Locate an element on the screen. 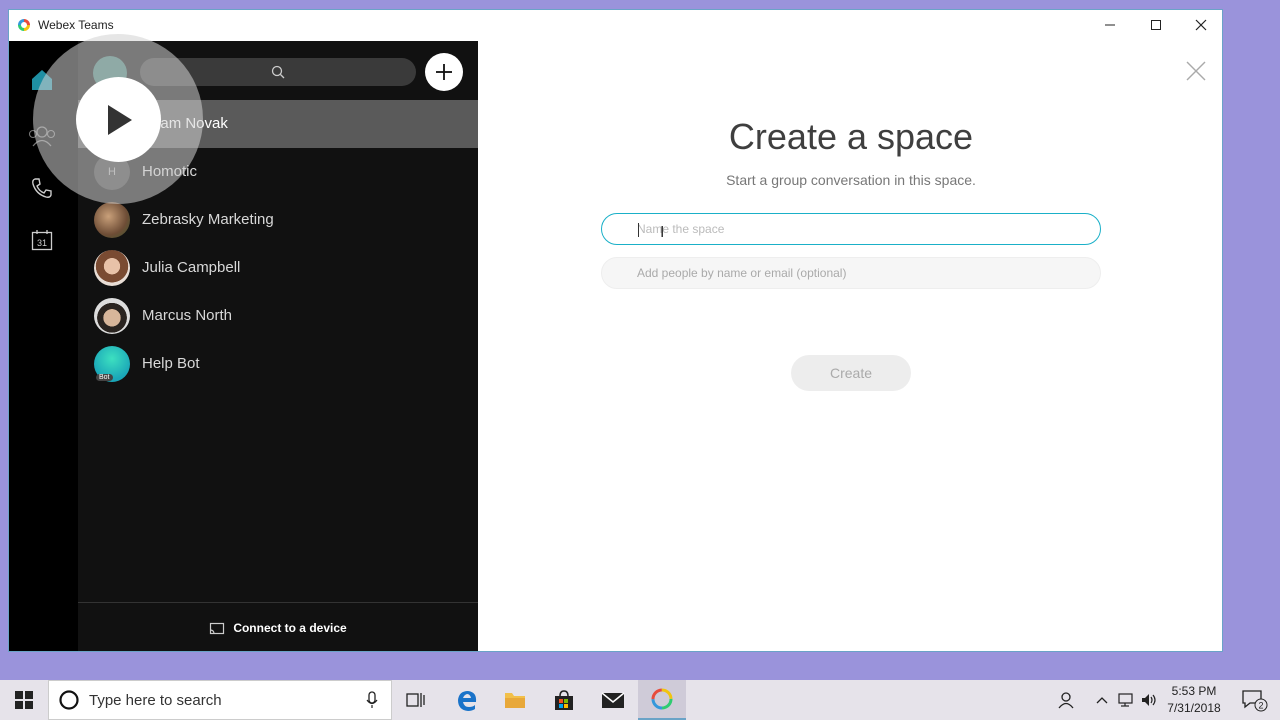 The height and width of the screenshot is (720, 1280). minimize-icon is located at coordinates (1110, 25).